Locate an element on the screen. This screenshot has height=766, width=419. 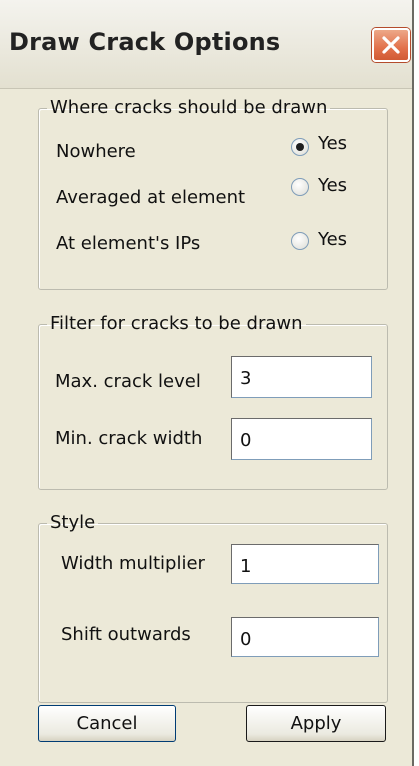
max-crack-level-label: Max. crack level is located at coordinates (128, 381).